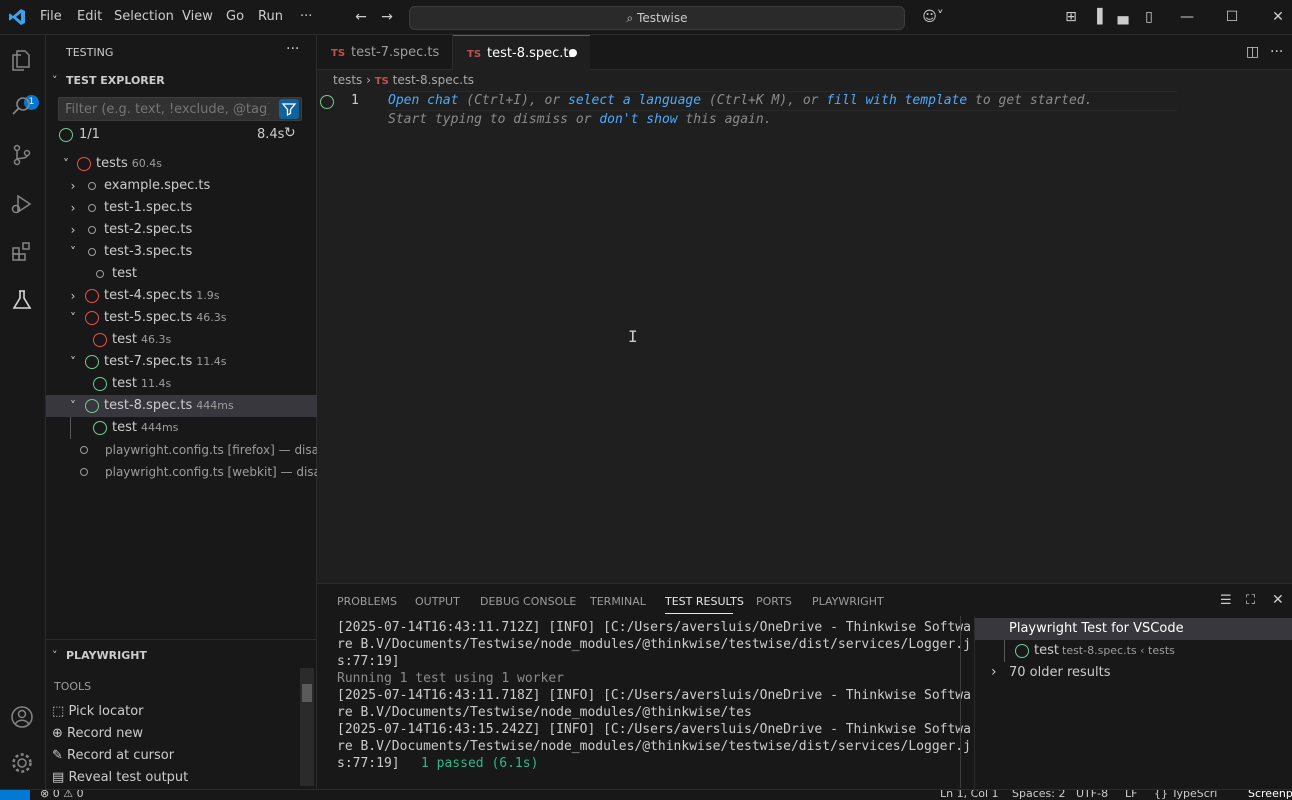 This screenshot has width=1292, height=800. What do you see at coordinates (197, 16) in the screenshot?
I see `menu-view: View` at bounding box center [197, 16].